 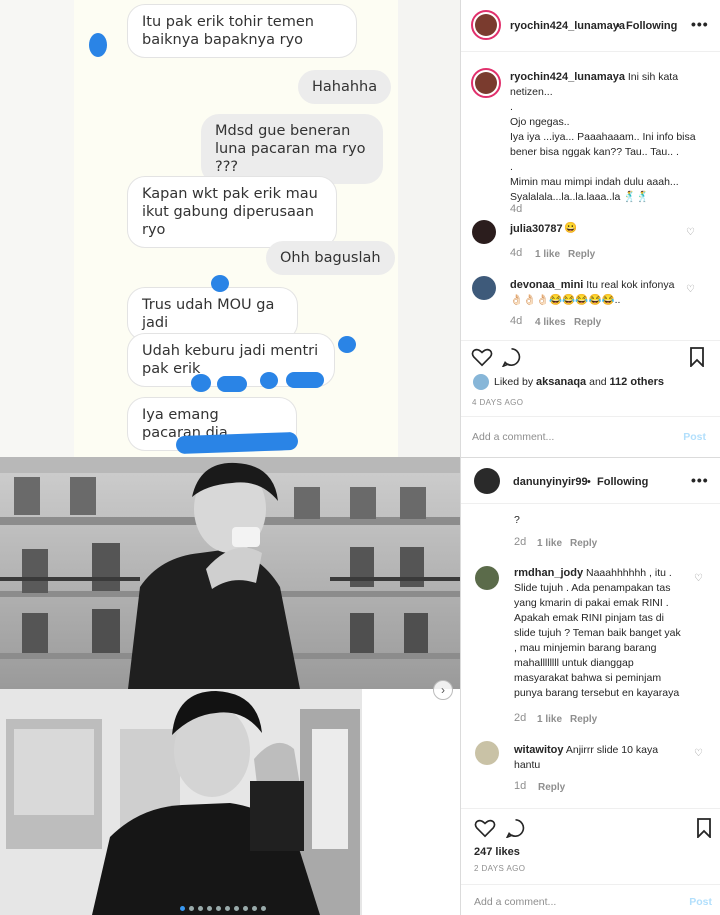 What do you see at coordinates (580, 197) in the screenshot?
I see `caption-line: Syalalala...la..la.laaa..la 🕺🕺` at bounding box center [580, 197].